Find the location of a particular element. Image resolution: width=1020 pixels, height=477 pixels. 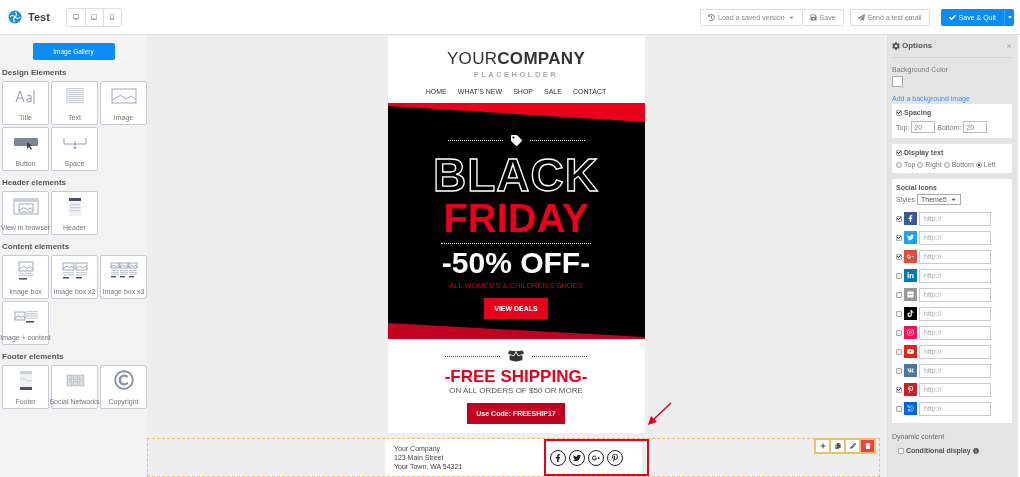

section-title: Footer elements is located at coordinates (33, 356).